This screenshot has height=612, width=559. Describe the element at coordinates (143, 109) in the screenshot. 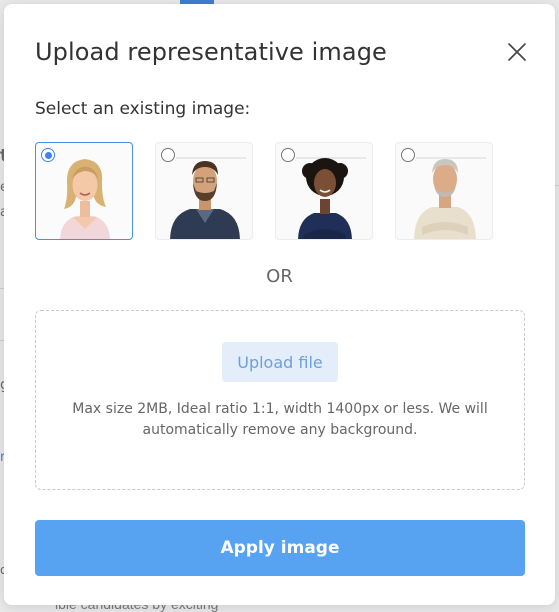

I see `select-image-label: Select an existing image:` at that location.